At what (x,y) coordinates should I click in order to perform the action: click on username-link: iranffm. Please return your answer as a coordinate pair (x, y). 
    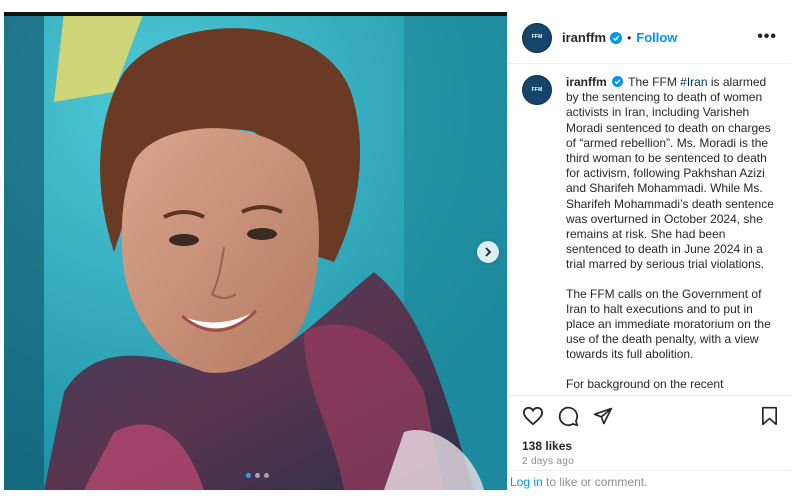
    Looking at the image, I should click on (584, 37).